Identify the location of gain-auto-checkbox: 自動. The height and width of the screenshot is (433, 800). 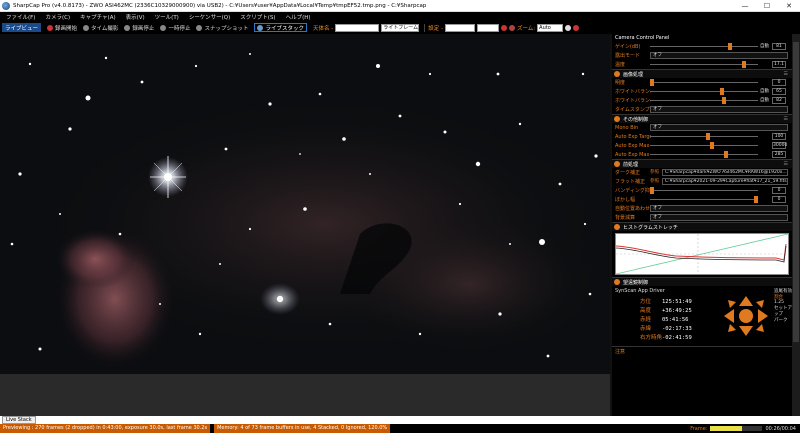
(764, 46).